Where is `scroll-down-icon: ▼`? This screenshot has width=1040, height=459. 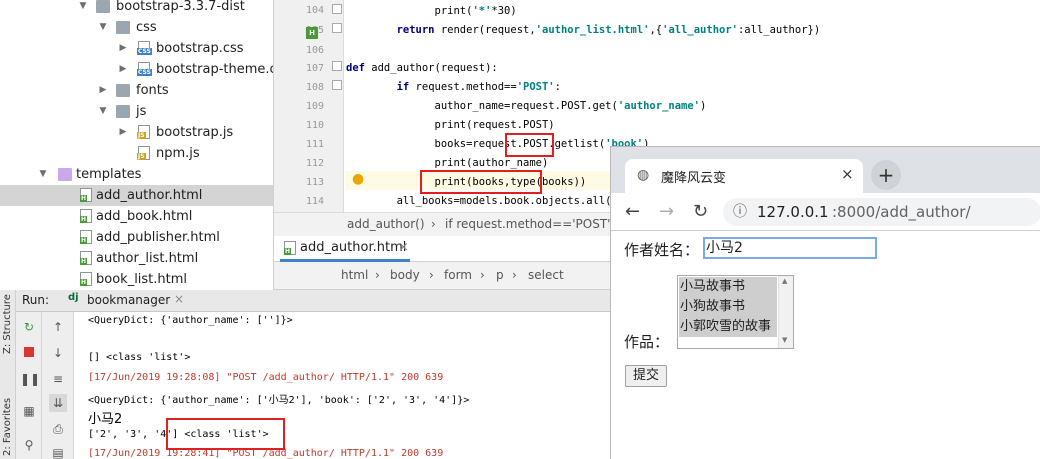
scroll-down-icon: ▼ is located at coordinates (784, 340).